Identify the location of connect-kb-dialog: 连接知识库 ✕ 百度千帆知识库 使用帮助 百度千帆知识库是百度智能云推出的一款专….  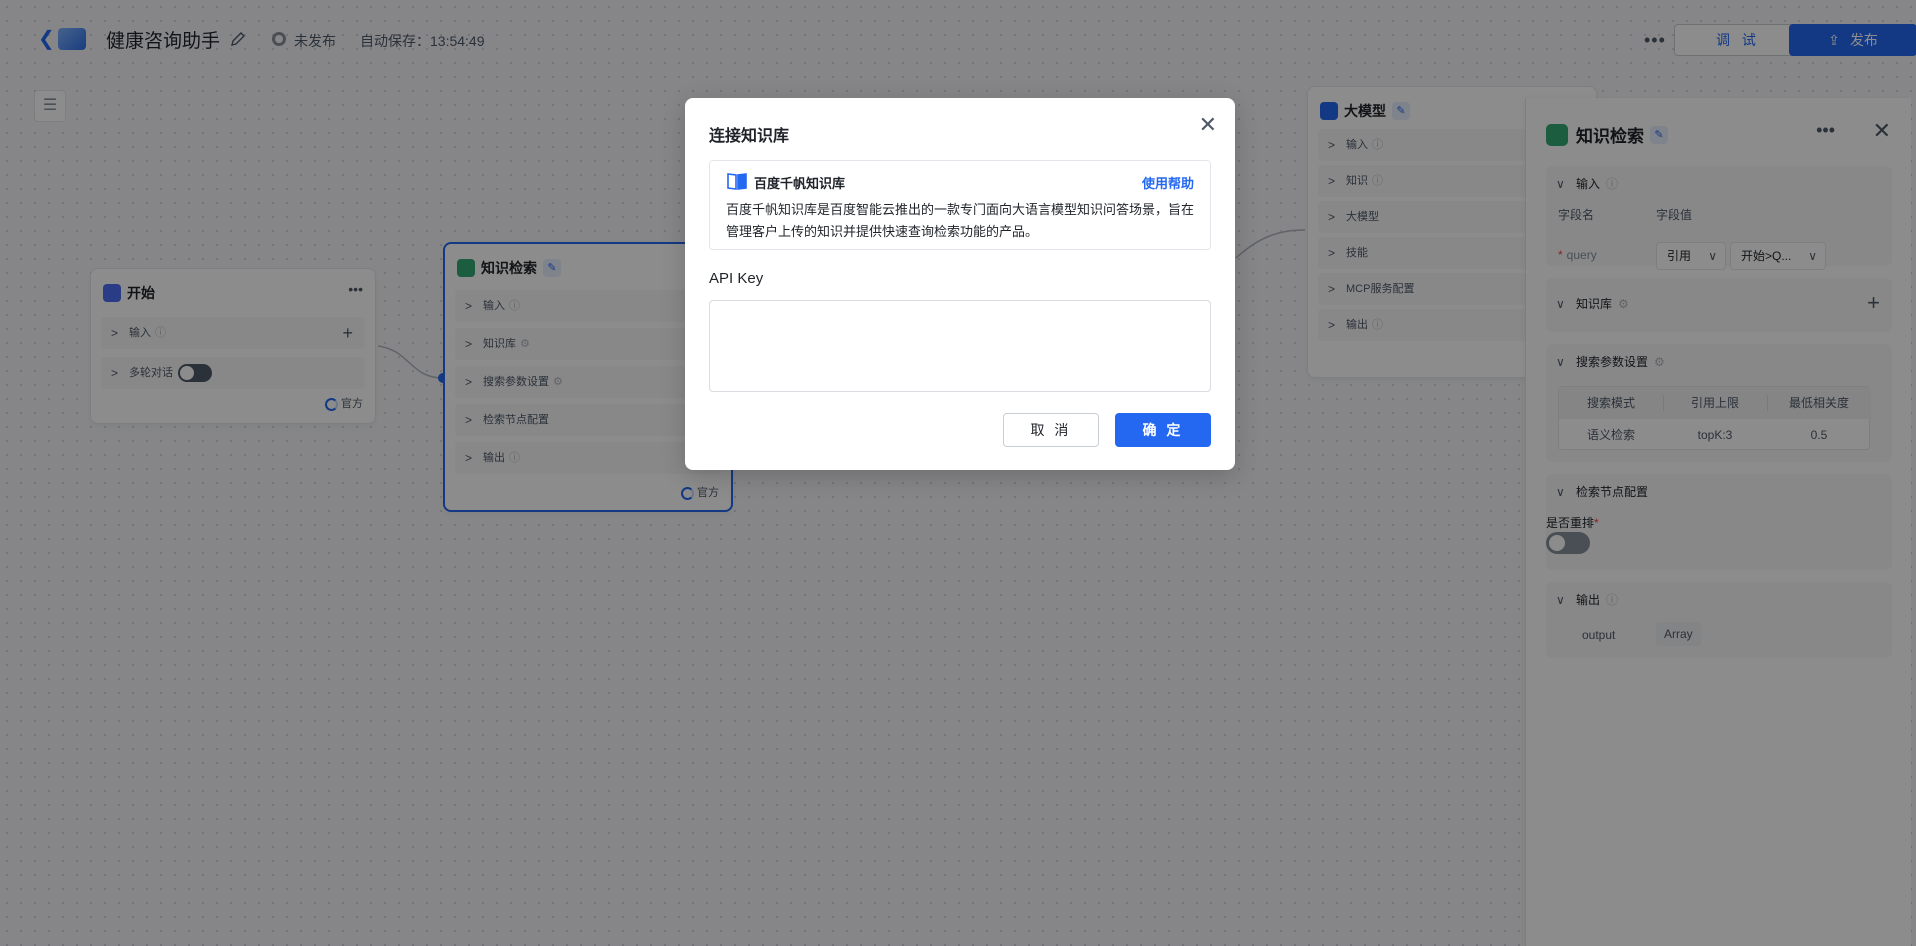
(960, 284).